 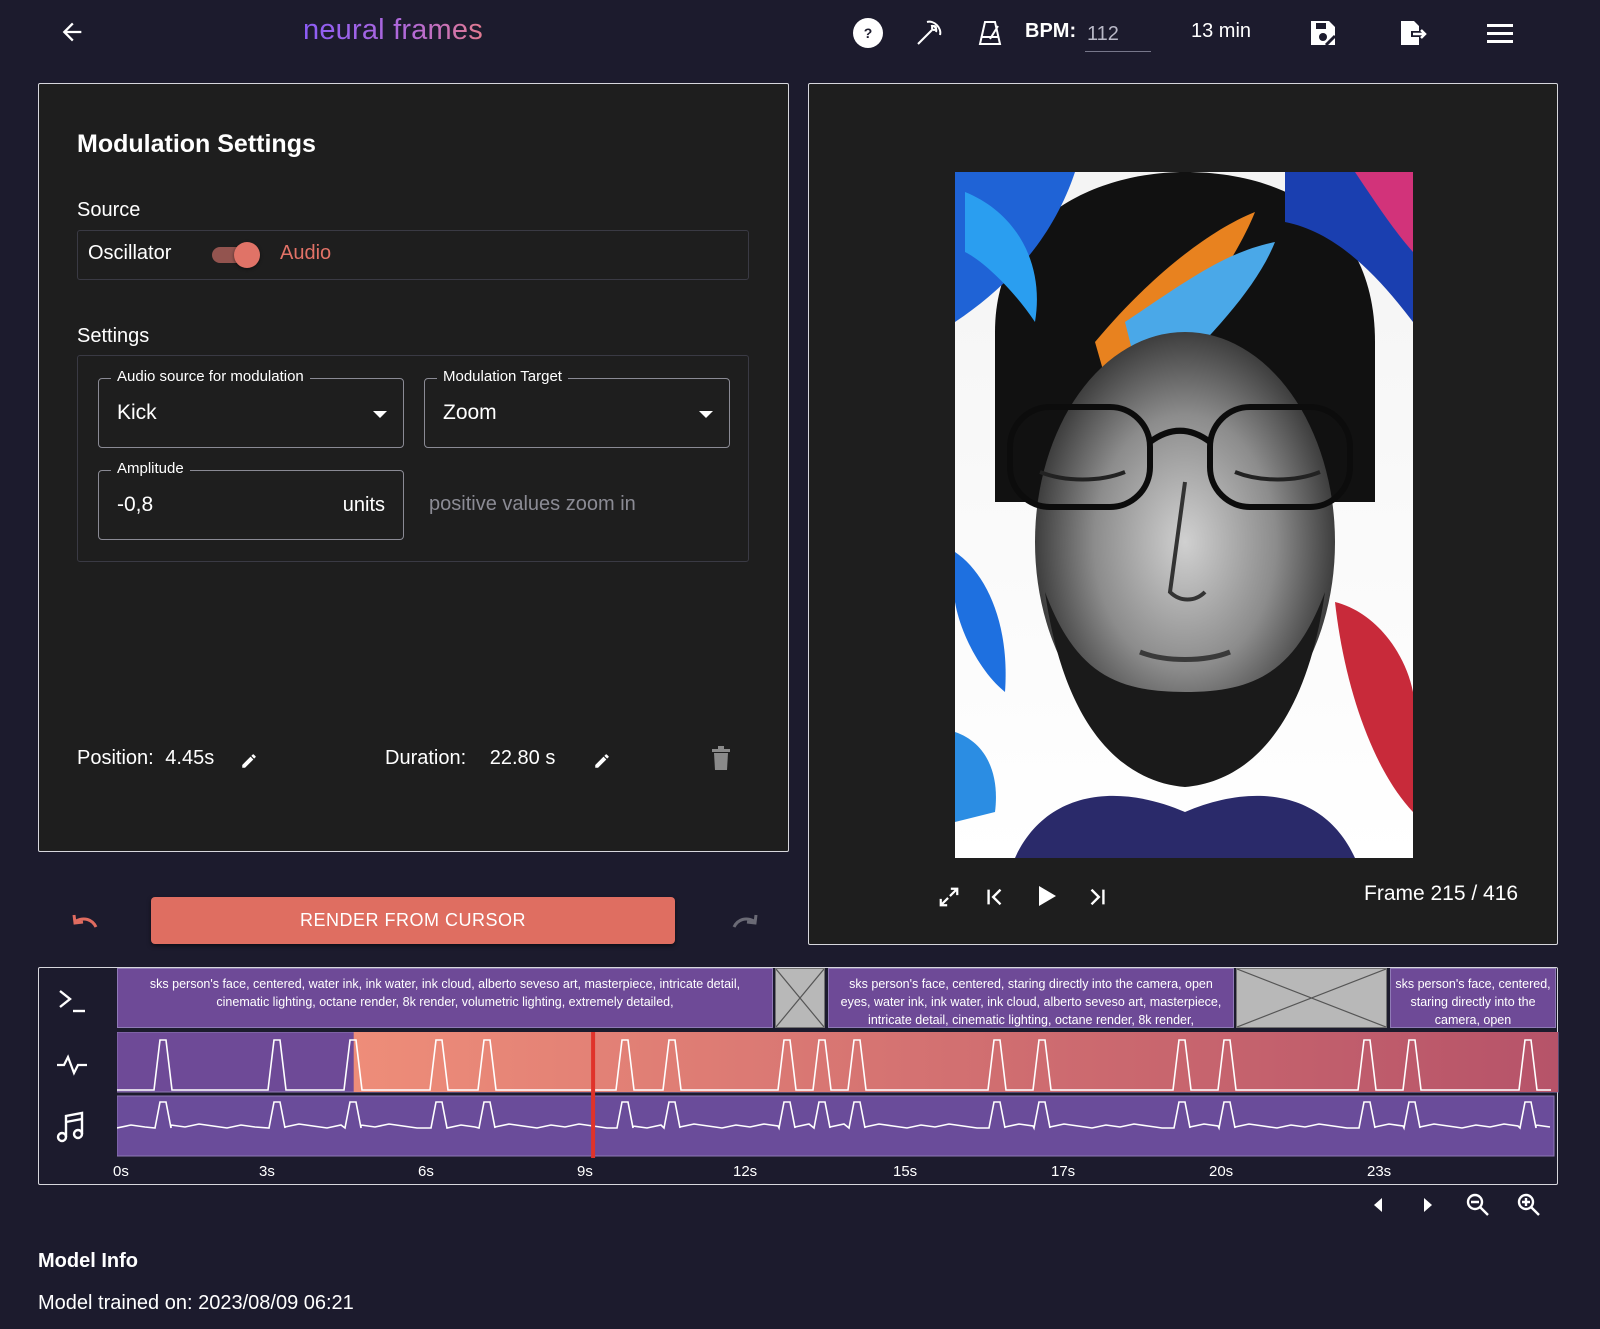 What do you see at coordinates (949, 897) in the screenshot?
I see `fullscreen-icon` at bounding box center [949, 897].